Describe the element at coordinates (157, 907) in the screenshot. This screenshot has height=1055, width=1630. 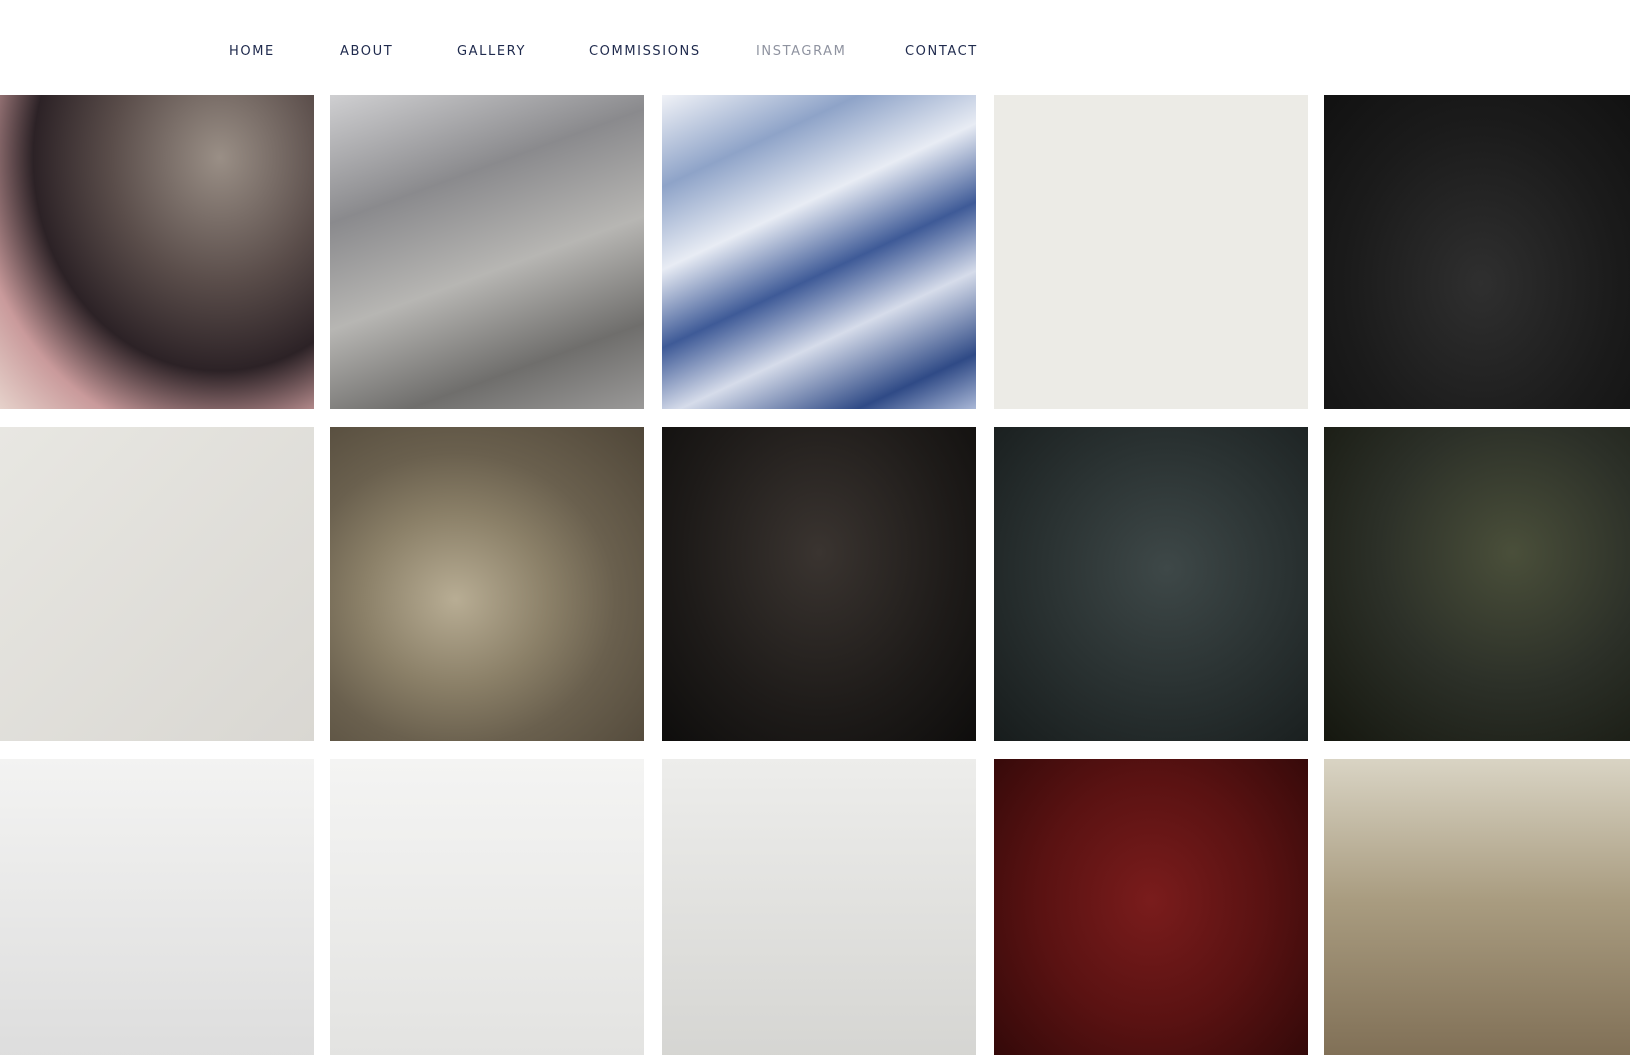
I see `gallery-item-amethyst-gold-swirl-ring` at that location.